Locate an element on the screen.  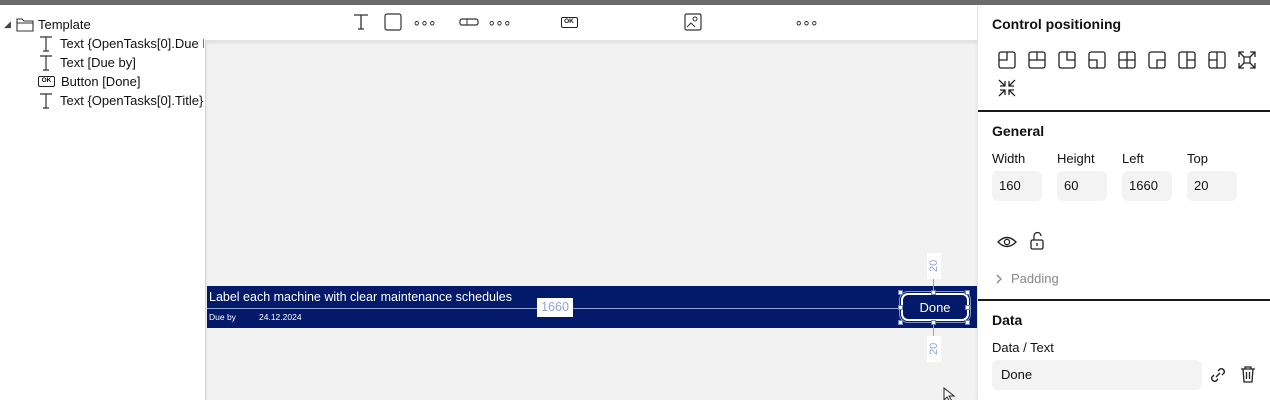
data-title: Data is located at coordinates (1007, 320).